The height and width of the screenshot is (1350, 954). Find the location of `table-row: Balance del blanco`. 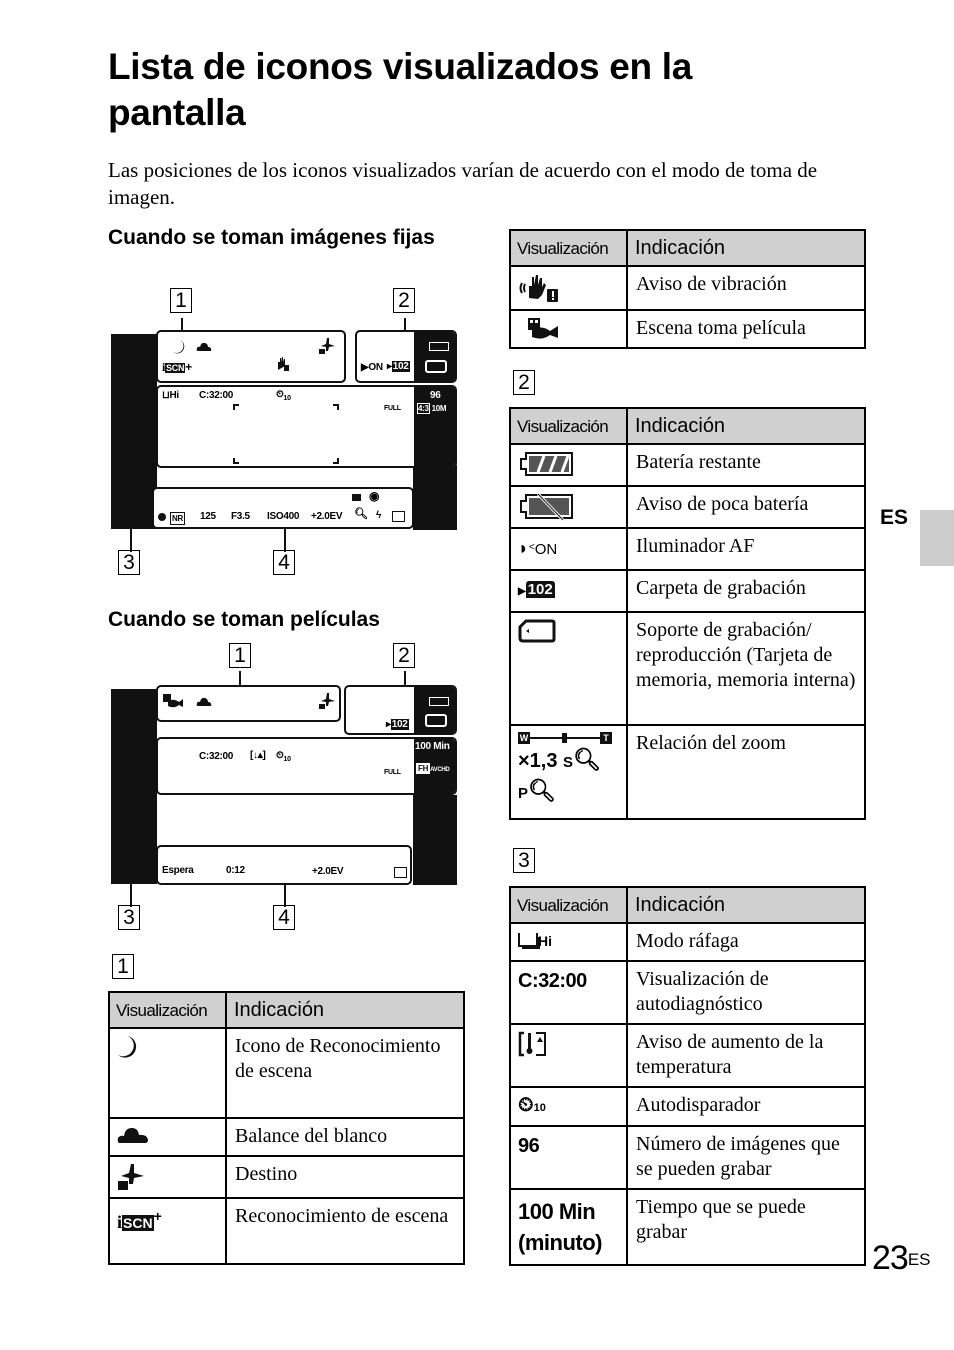

table-row: Balance del blanco is located at coordinates (286, 1137).